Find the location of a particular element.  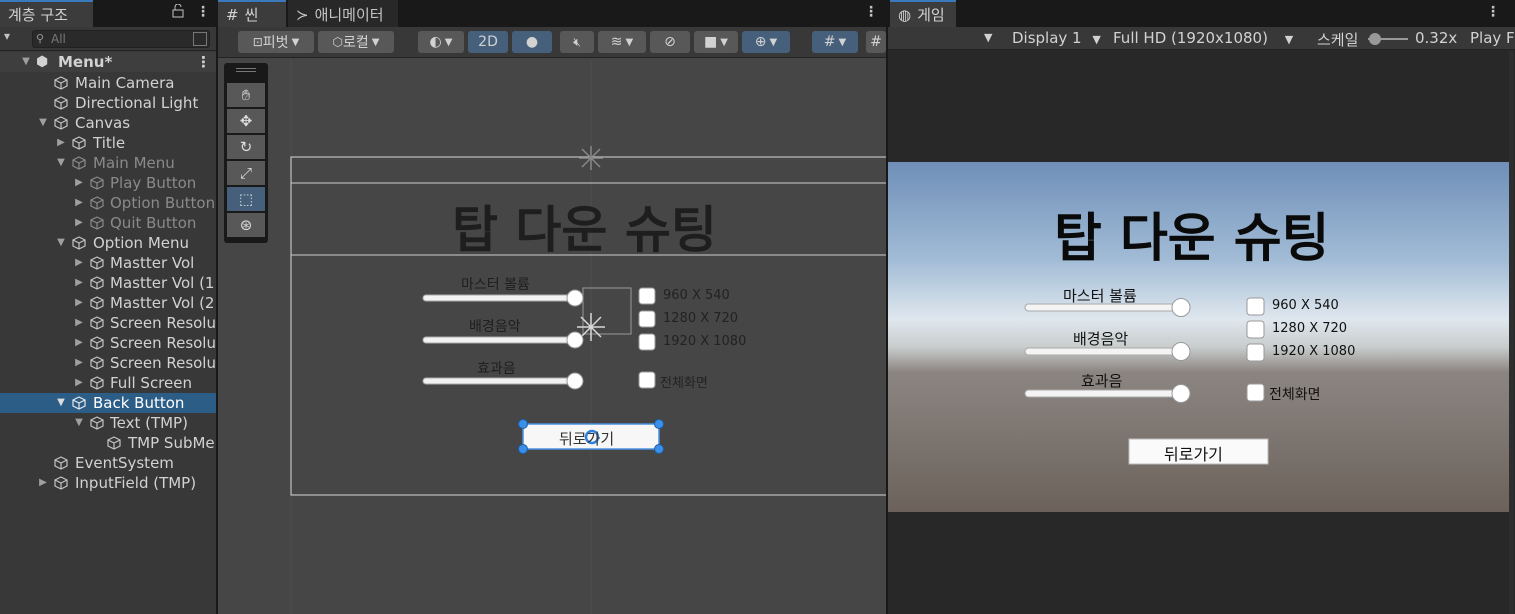

tree-item: ▶ Mastter Vol (1 is located at coordinates (108, 283).